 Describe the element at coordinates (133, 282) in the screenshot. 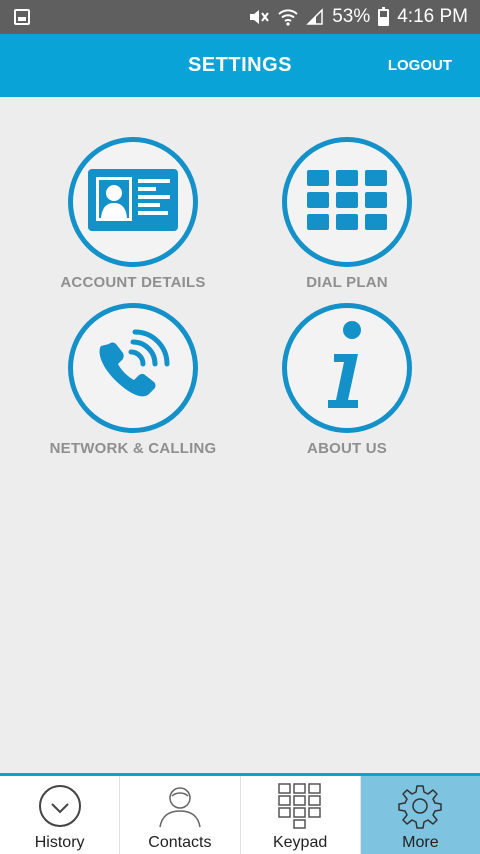

I see `account-details-label: ACCOUNT DETAILS` at that location.